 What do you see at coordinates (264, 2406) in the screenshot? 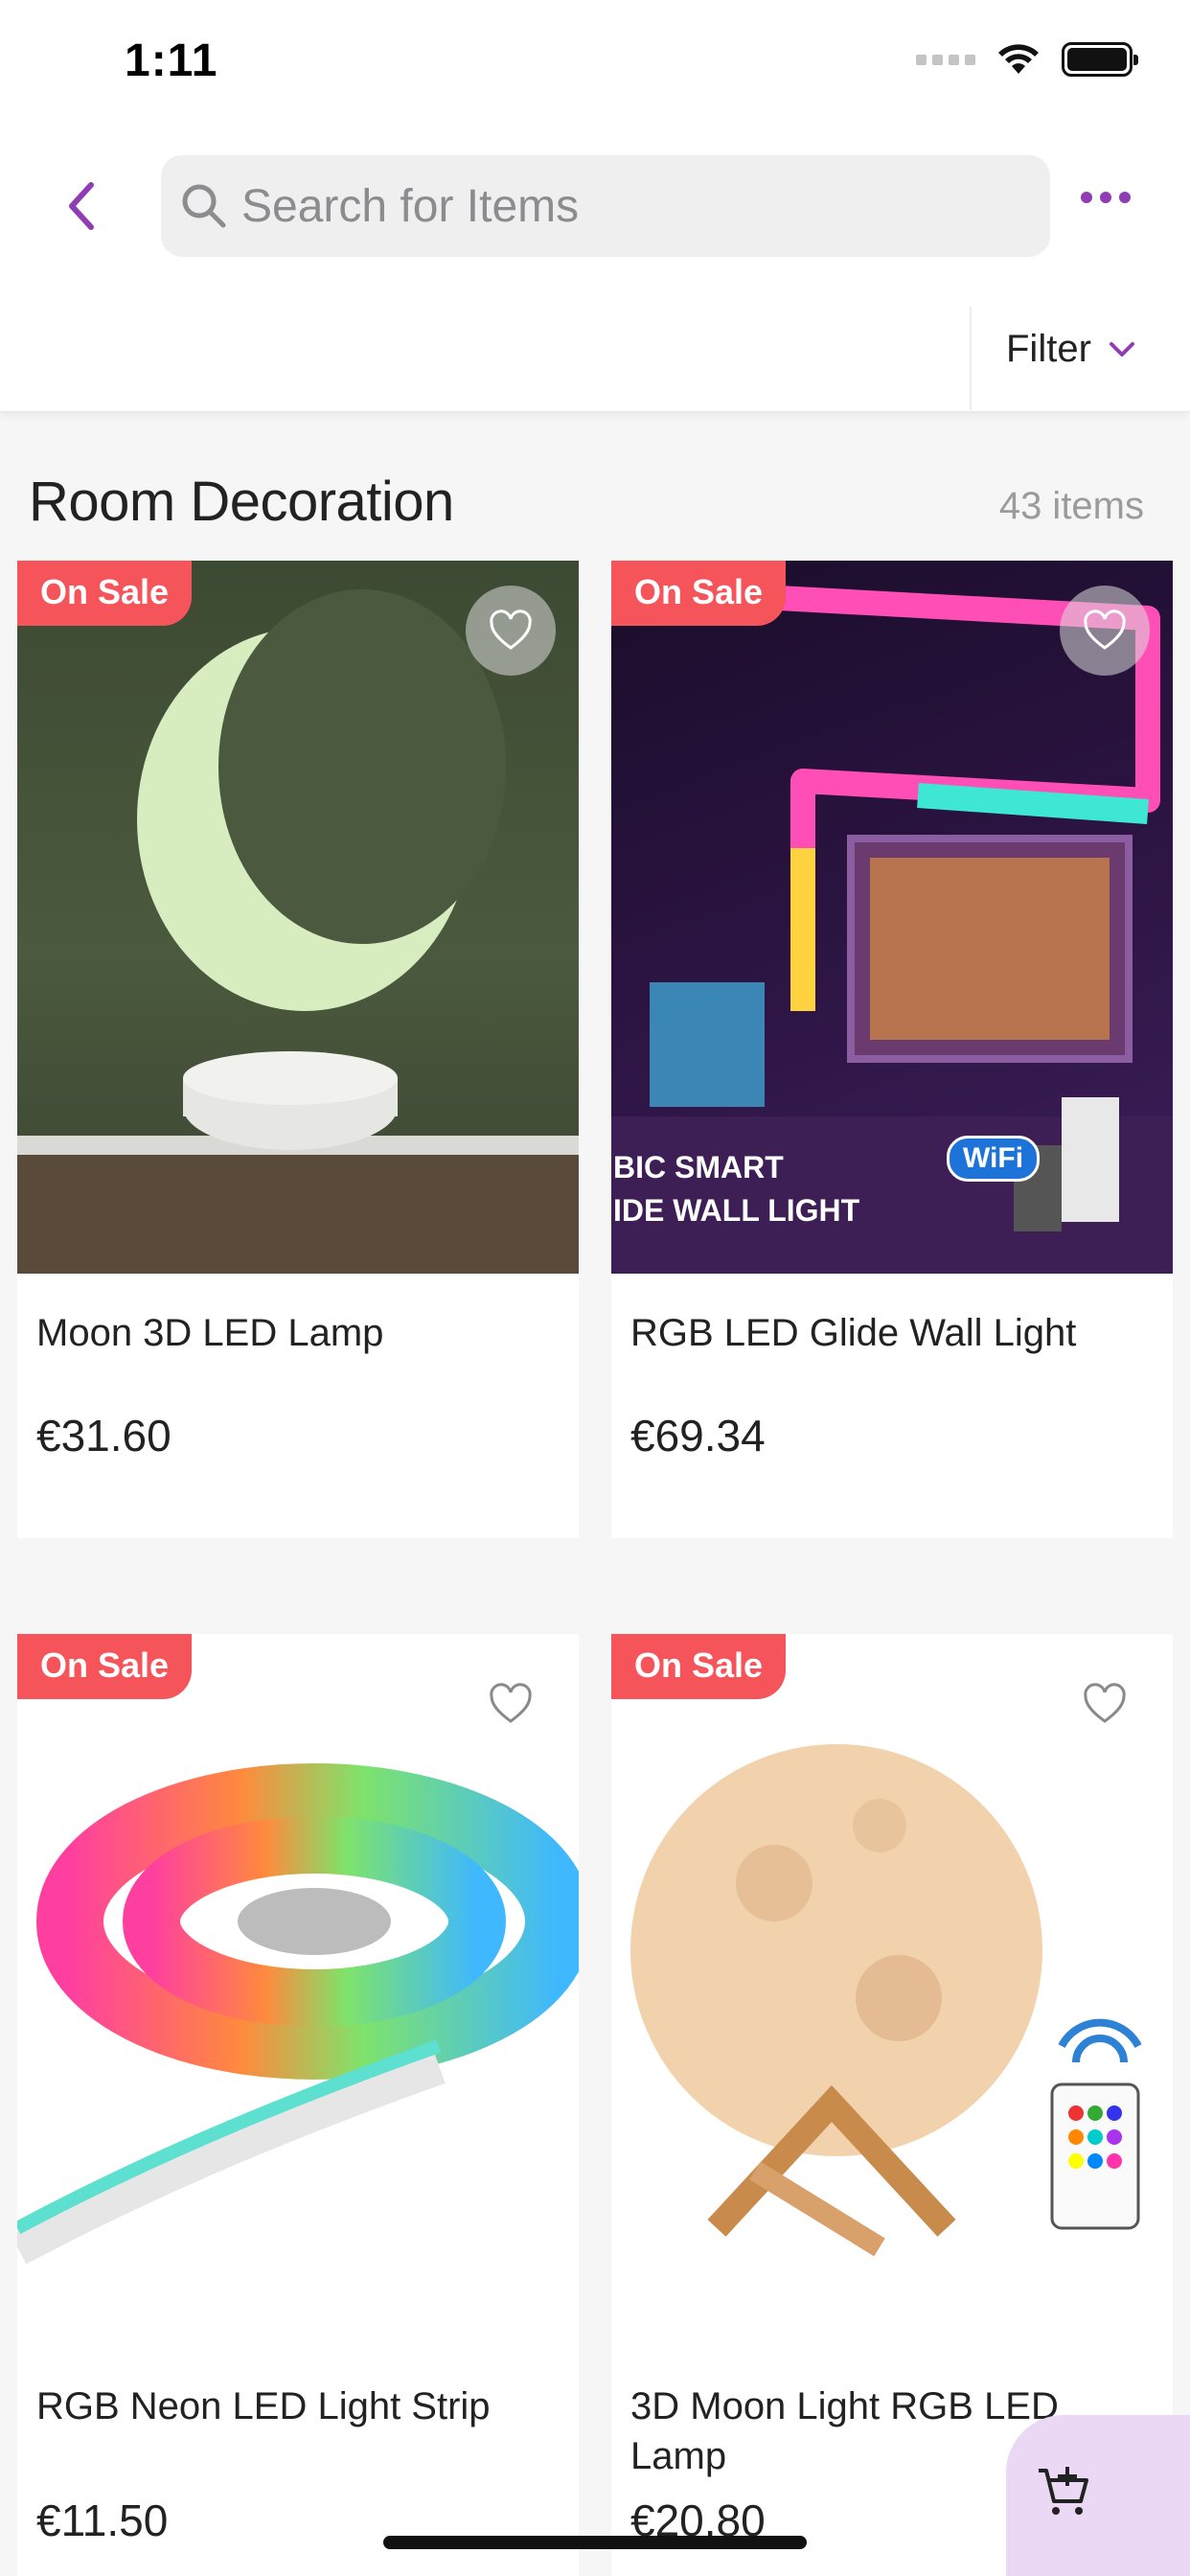
I see `product-name: RGB Neon LED Light Strip` at bounding box center [264, 2406].